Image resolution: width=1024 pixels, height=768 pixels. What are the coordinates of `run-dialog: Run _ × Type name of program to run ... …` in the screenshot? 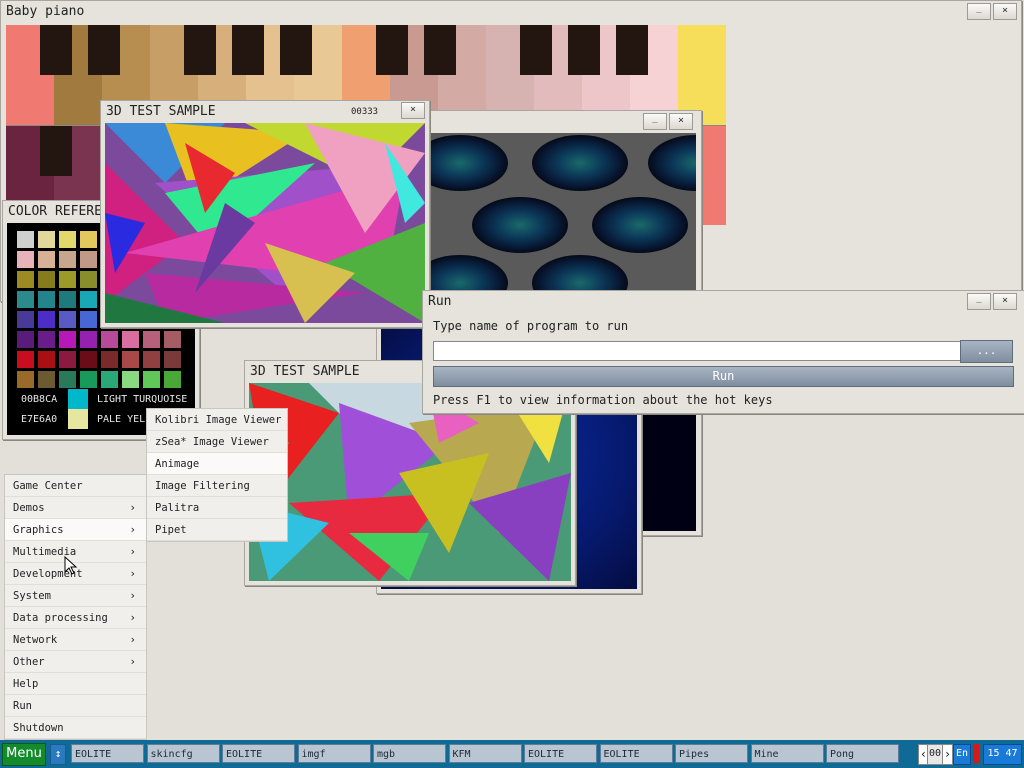 It's located at (723, 352).